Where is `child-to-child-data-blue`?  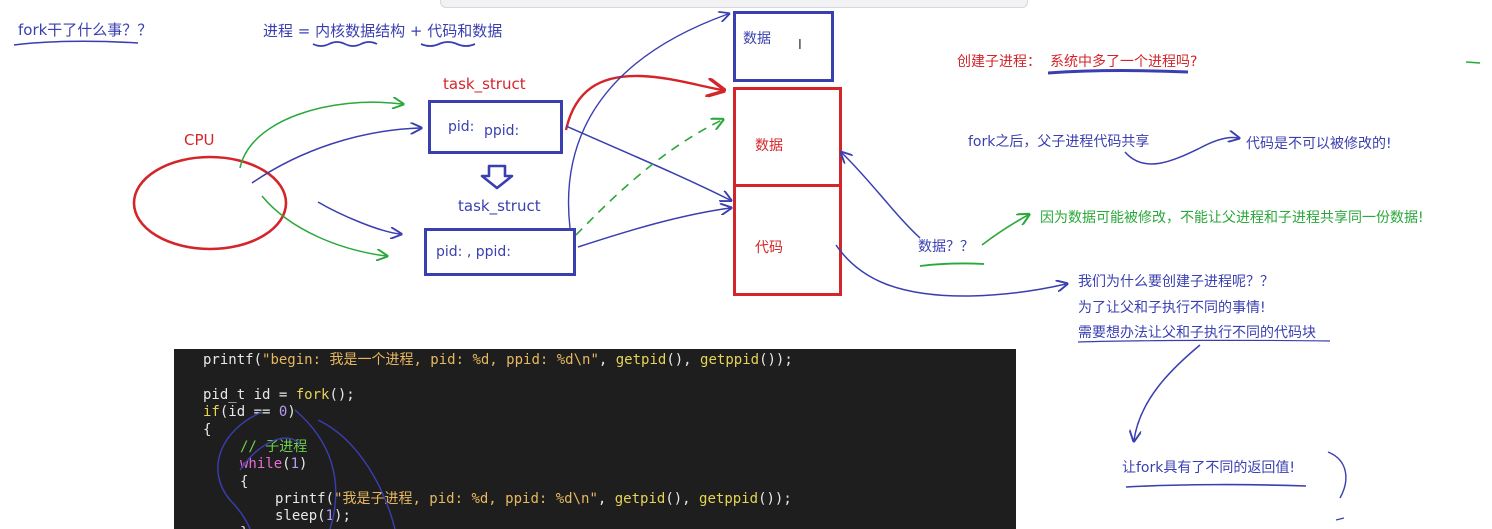
child-to-child-data-blue is located at coordinates (647, 121).